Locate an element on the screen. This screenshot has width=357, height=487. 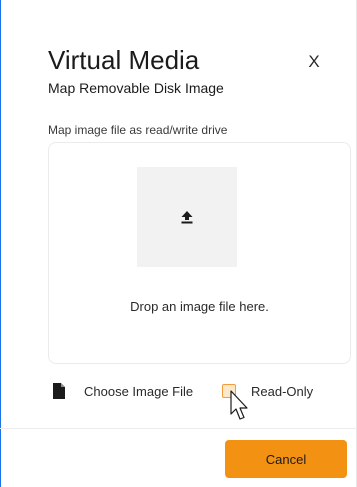
upload-icon is located at coordinates (187, 216).